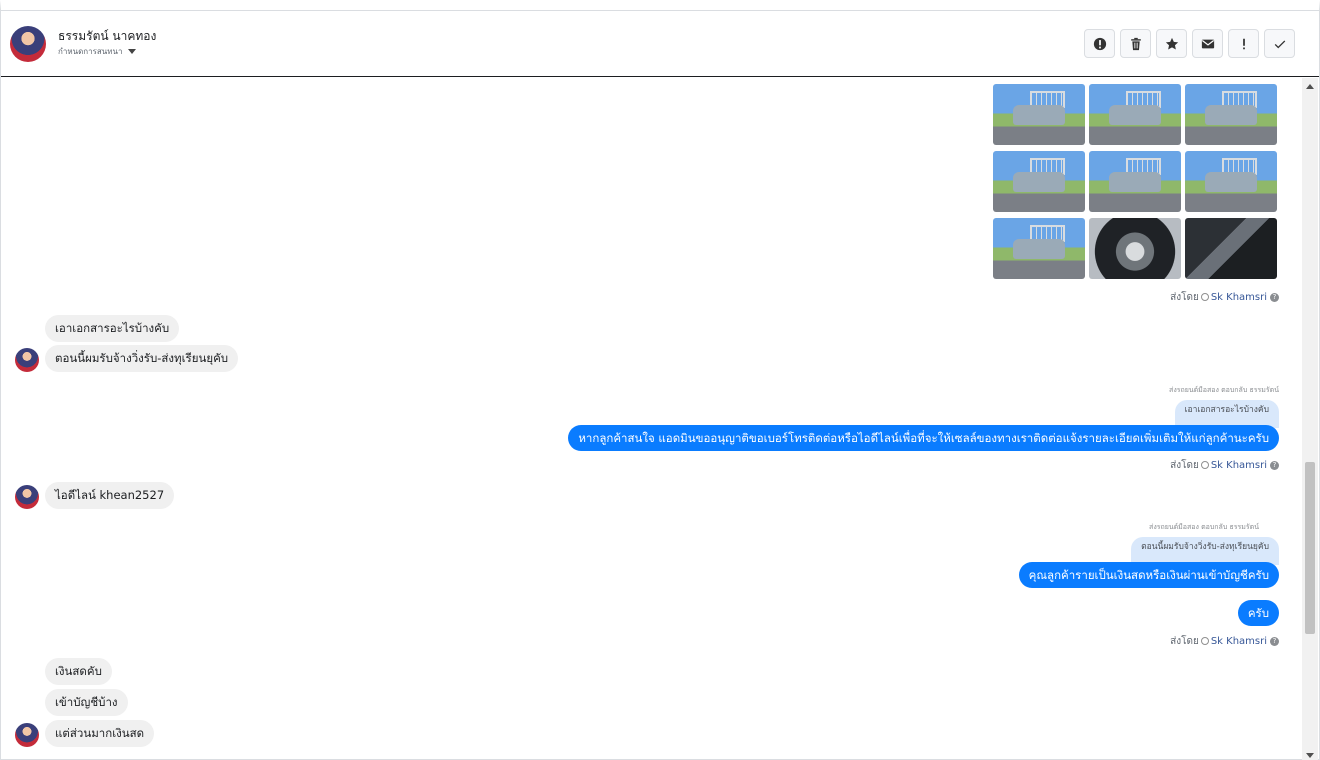 This screenshot has width=1320, height=760. I want to click on scroll-thumb, so click(1310, 548).